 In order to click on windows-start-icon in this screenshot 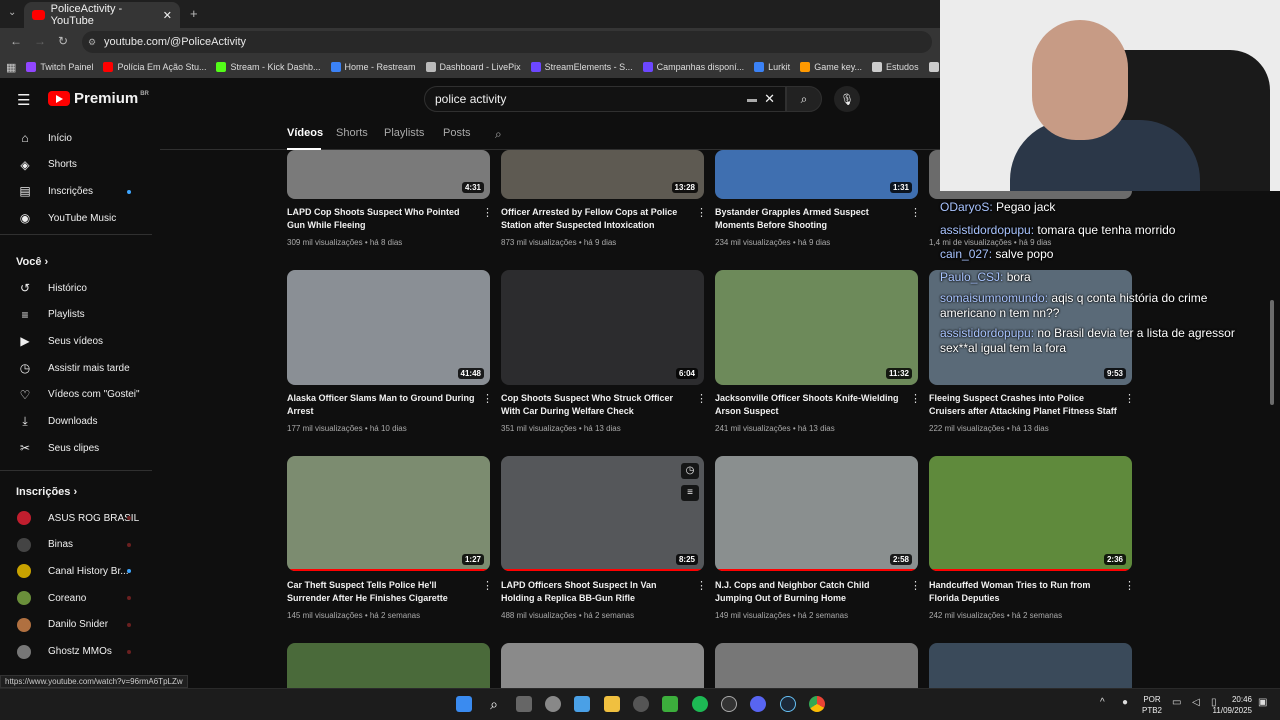, I will do `click(464, 704)`.